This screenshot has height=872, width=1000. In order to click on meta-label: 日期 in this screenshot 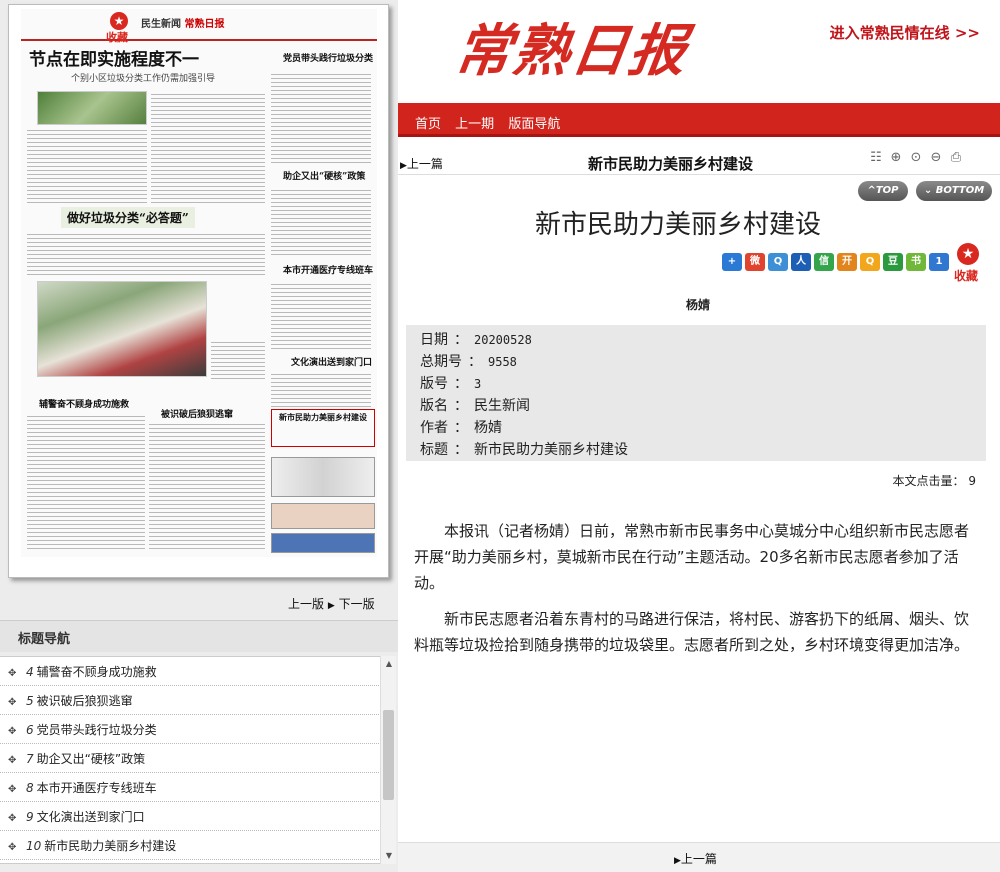, I will do `click(434, 340)`.